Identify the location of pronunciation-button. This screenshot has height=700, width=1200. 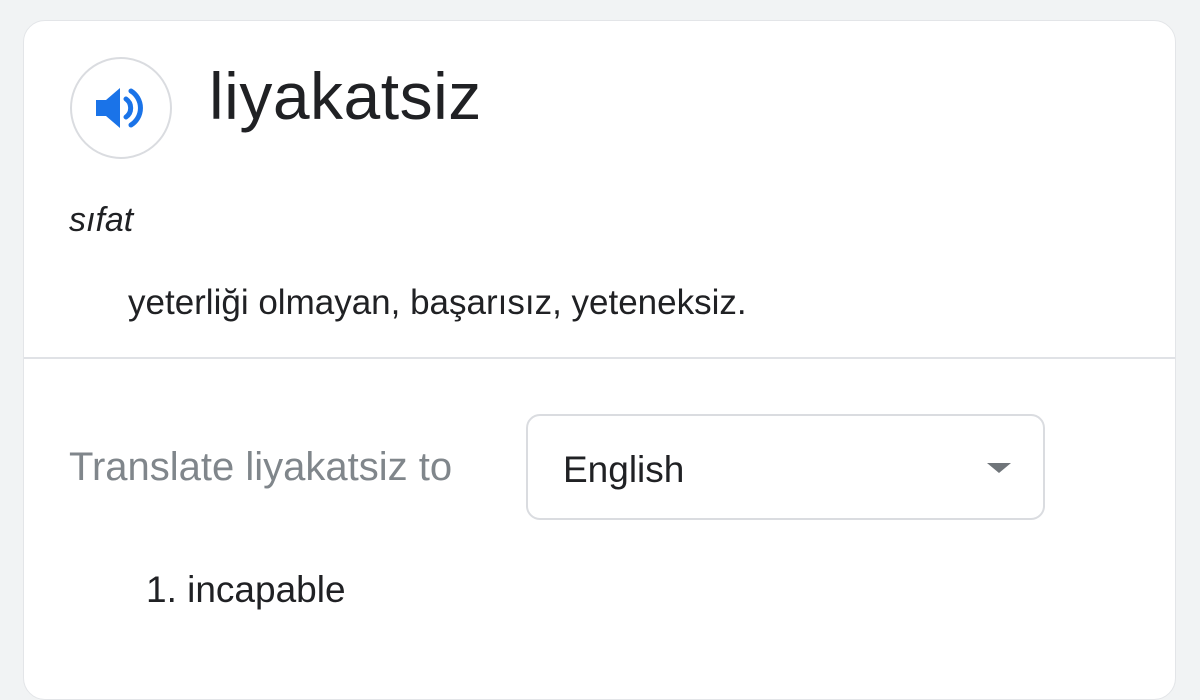
(121, 108).